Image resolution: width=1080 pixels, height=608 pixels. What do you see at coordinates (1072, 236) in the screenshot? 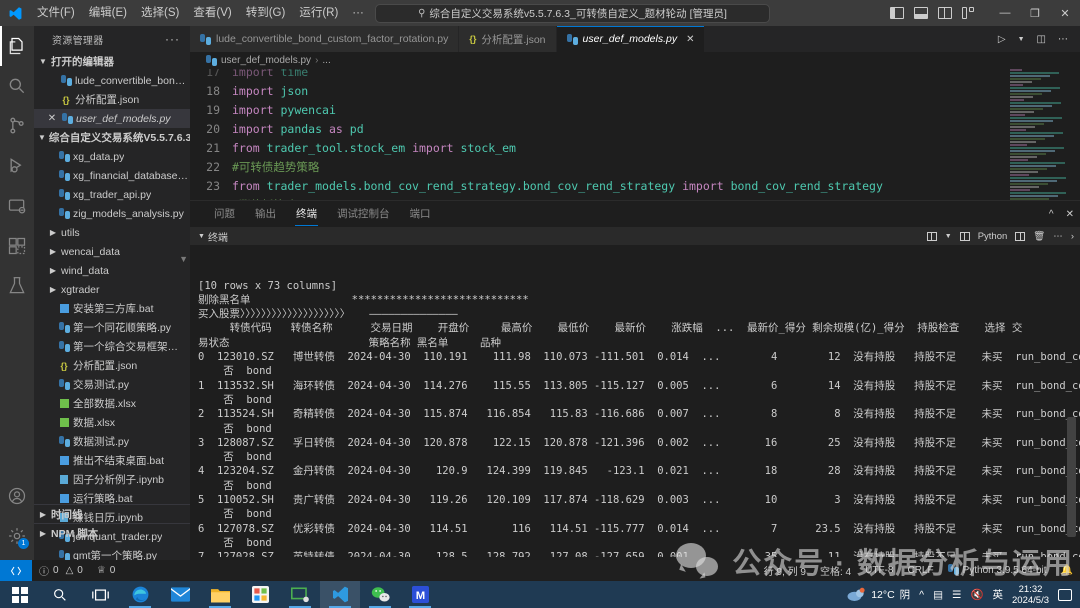
I see `chevron-right-icon: ›` at bounding box center [1072, 236].